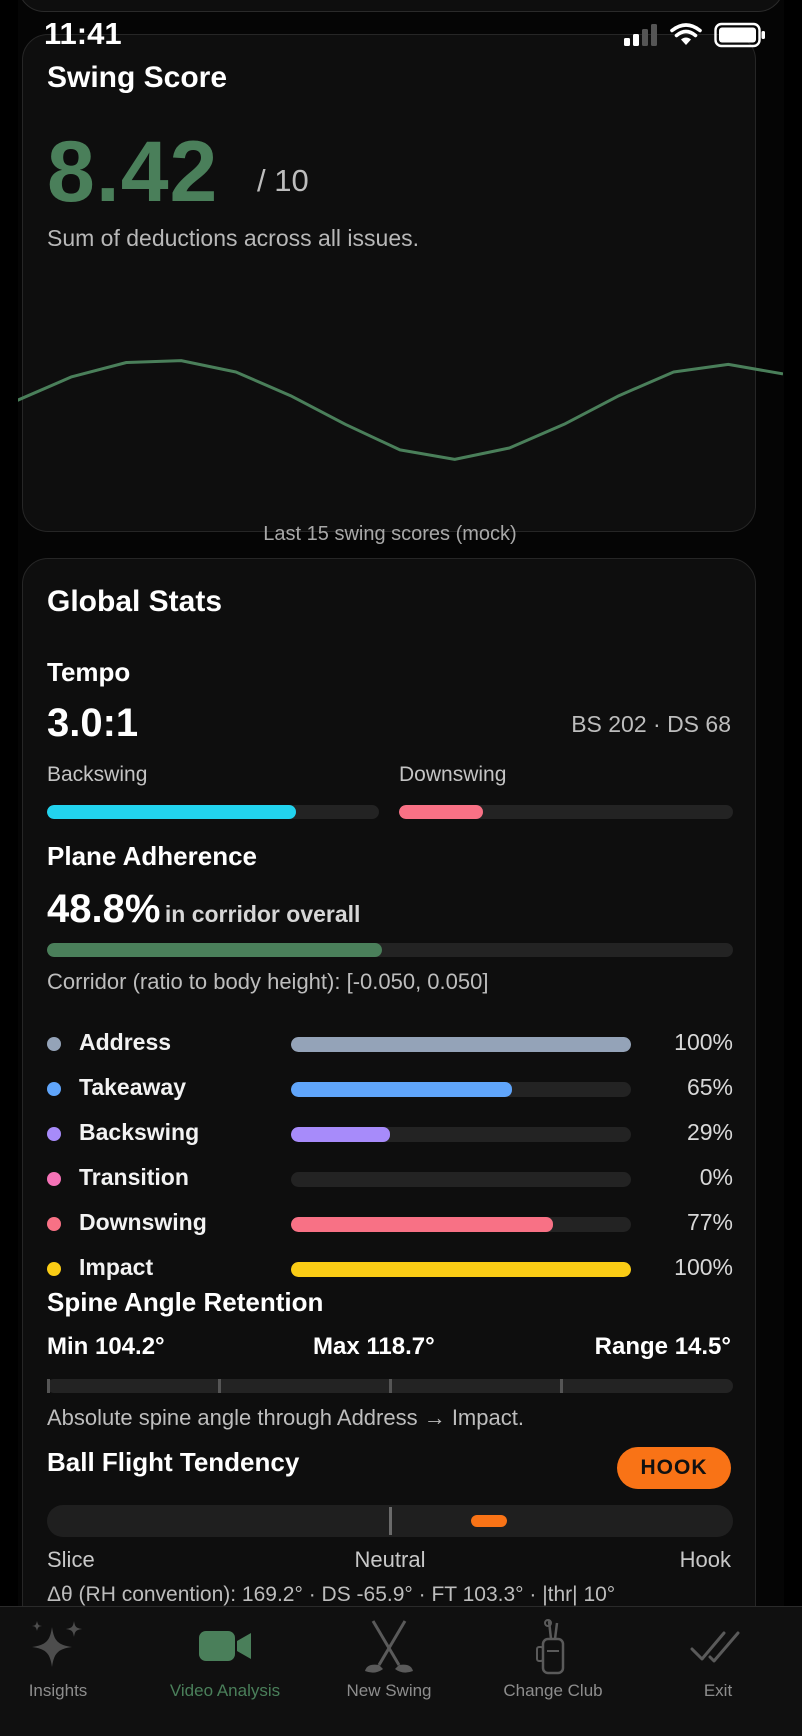 The height and width of the screenshot is (1736, 802). What do you see at coordinates (686, 34) in the screenshot?
I see `wifi-icon` at bounding box center [686, 34].